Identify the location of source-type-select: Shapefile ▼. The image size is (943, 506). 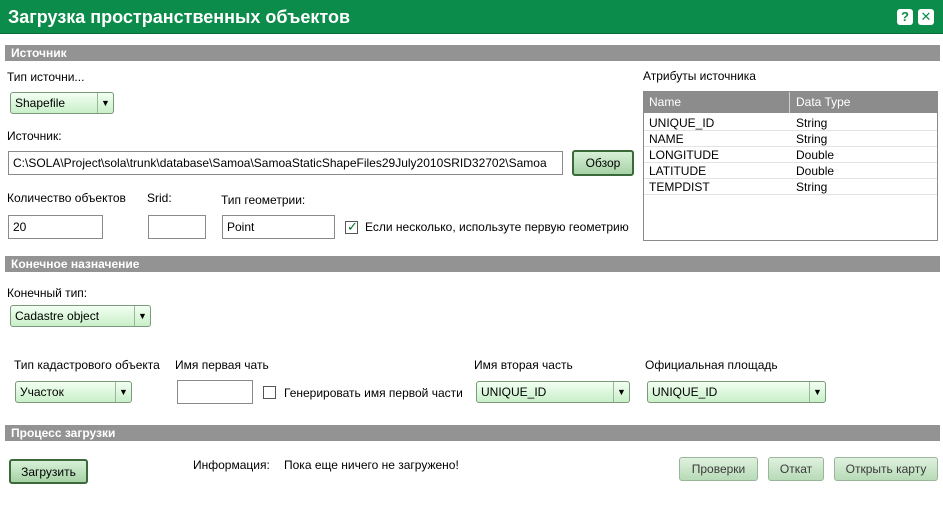
(62, 103).